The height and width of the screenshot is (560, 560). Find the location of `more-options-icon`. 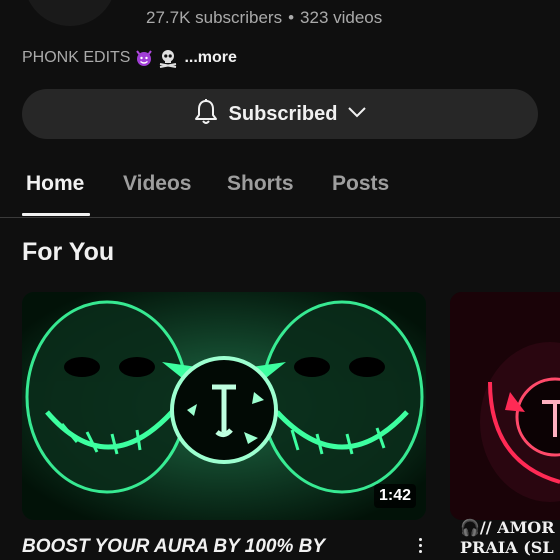

more-options-icon is located at coordinates (420, 545).